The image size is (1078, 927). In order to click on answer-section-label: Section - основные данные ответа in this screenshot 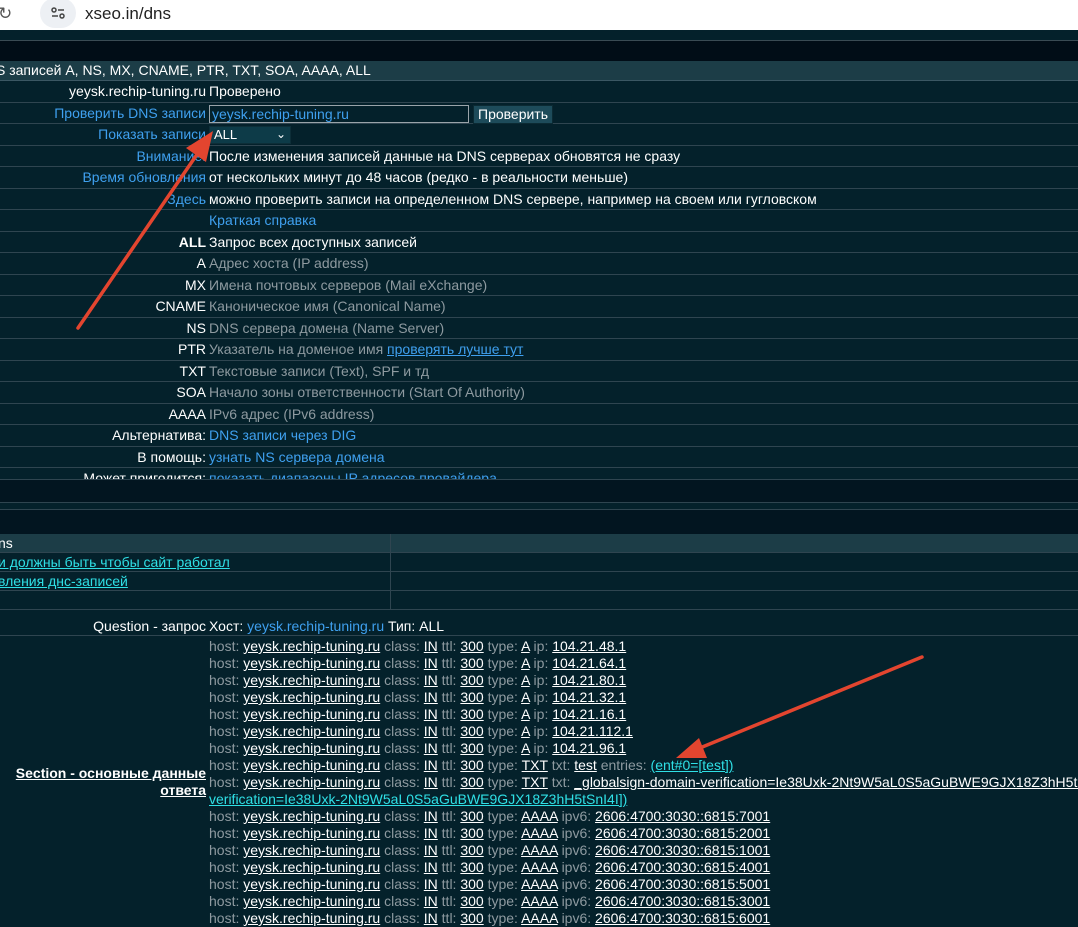, I will do `click(103, 782)`.